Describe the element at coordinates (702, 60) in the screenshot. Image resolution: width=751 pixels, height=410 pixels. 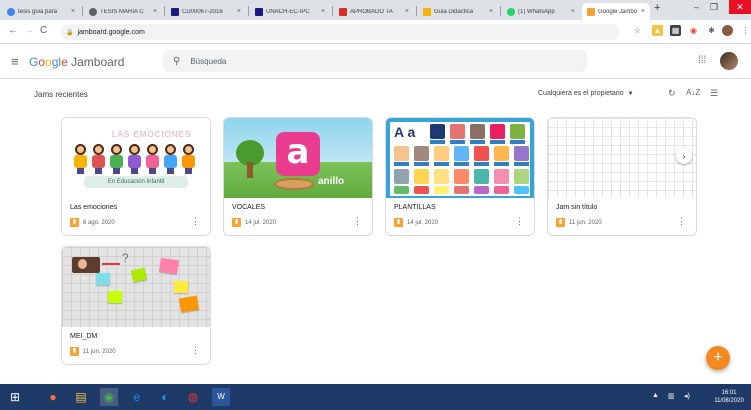
I see `google-apps-icon: ⁞⁞⁞` at that location.